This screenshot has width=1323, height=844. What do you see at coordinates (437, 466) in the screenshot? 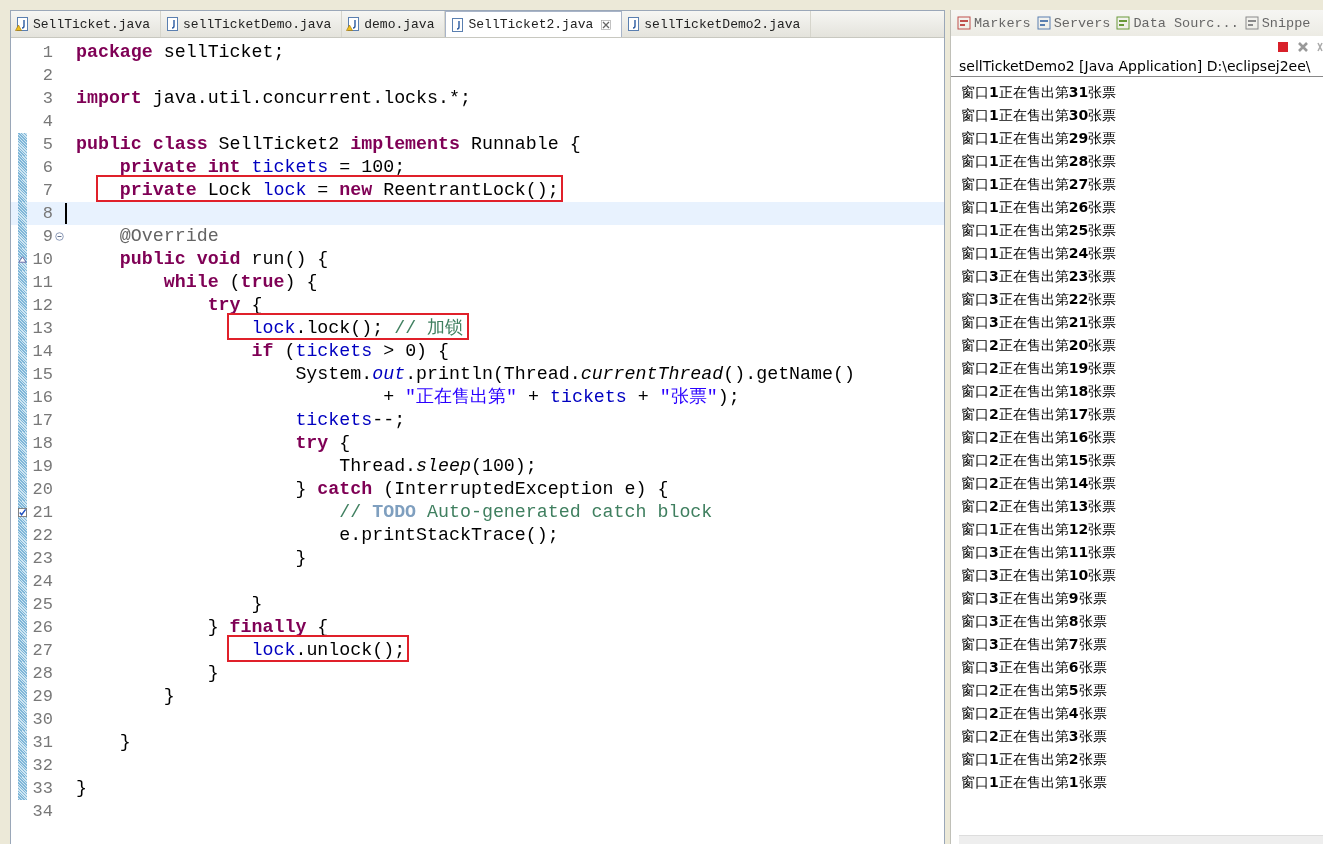
I see `code-line: Thread.sleep(100);` at bounding box center [437, 466].